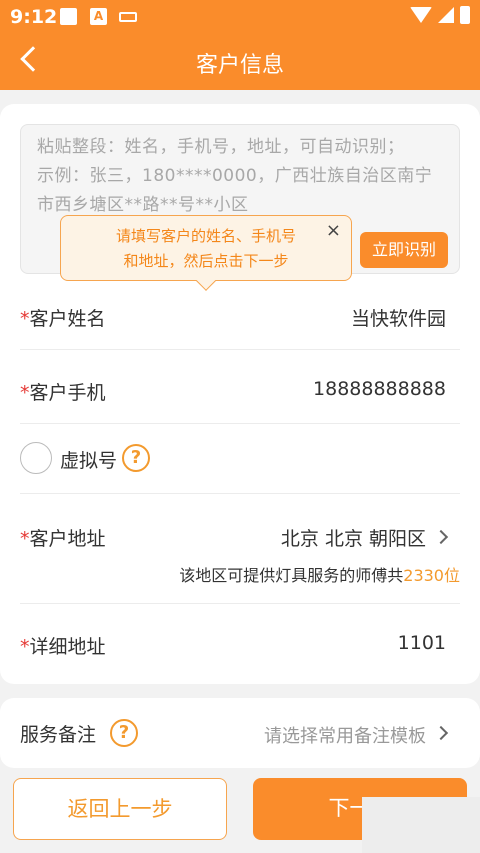 This screenshot has height=853, width=480. Describe the element at coordinates (398, 317) in the screenshot. I see `name-value: 当快软件园` at that location.